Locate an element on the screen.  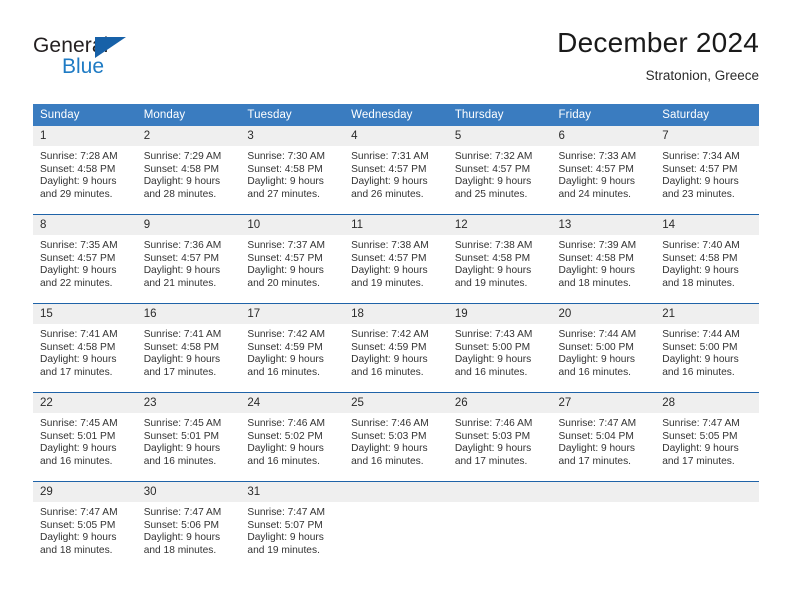
day-number: 17 is located at coordinates (292, 314).